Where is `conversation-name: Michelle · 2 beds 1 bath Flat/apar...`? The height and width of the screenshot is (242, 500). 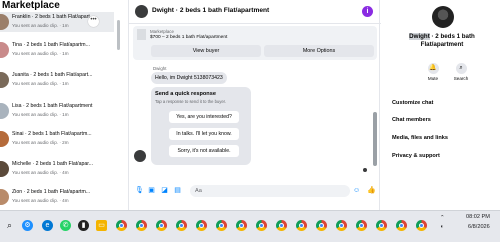 conversation-name: Michelle · 2 beds 1 bath Flat/apar... is located at coordinates (53, 164).